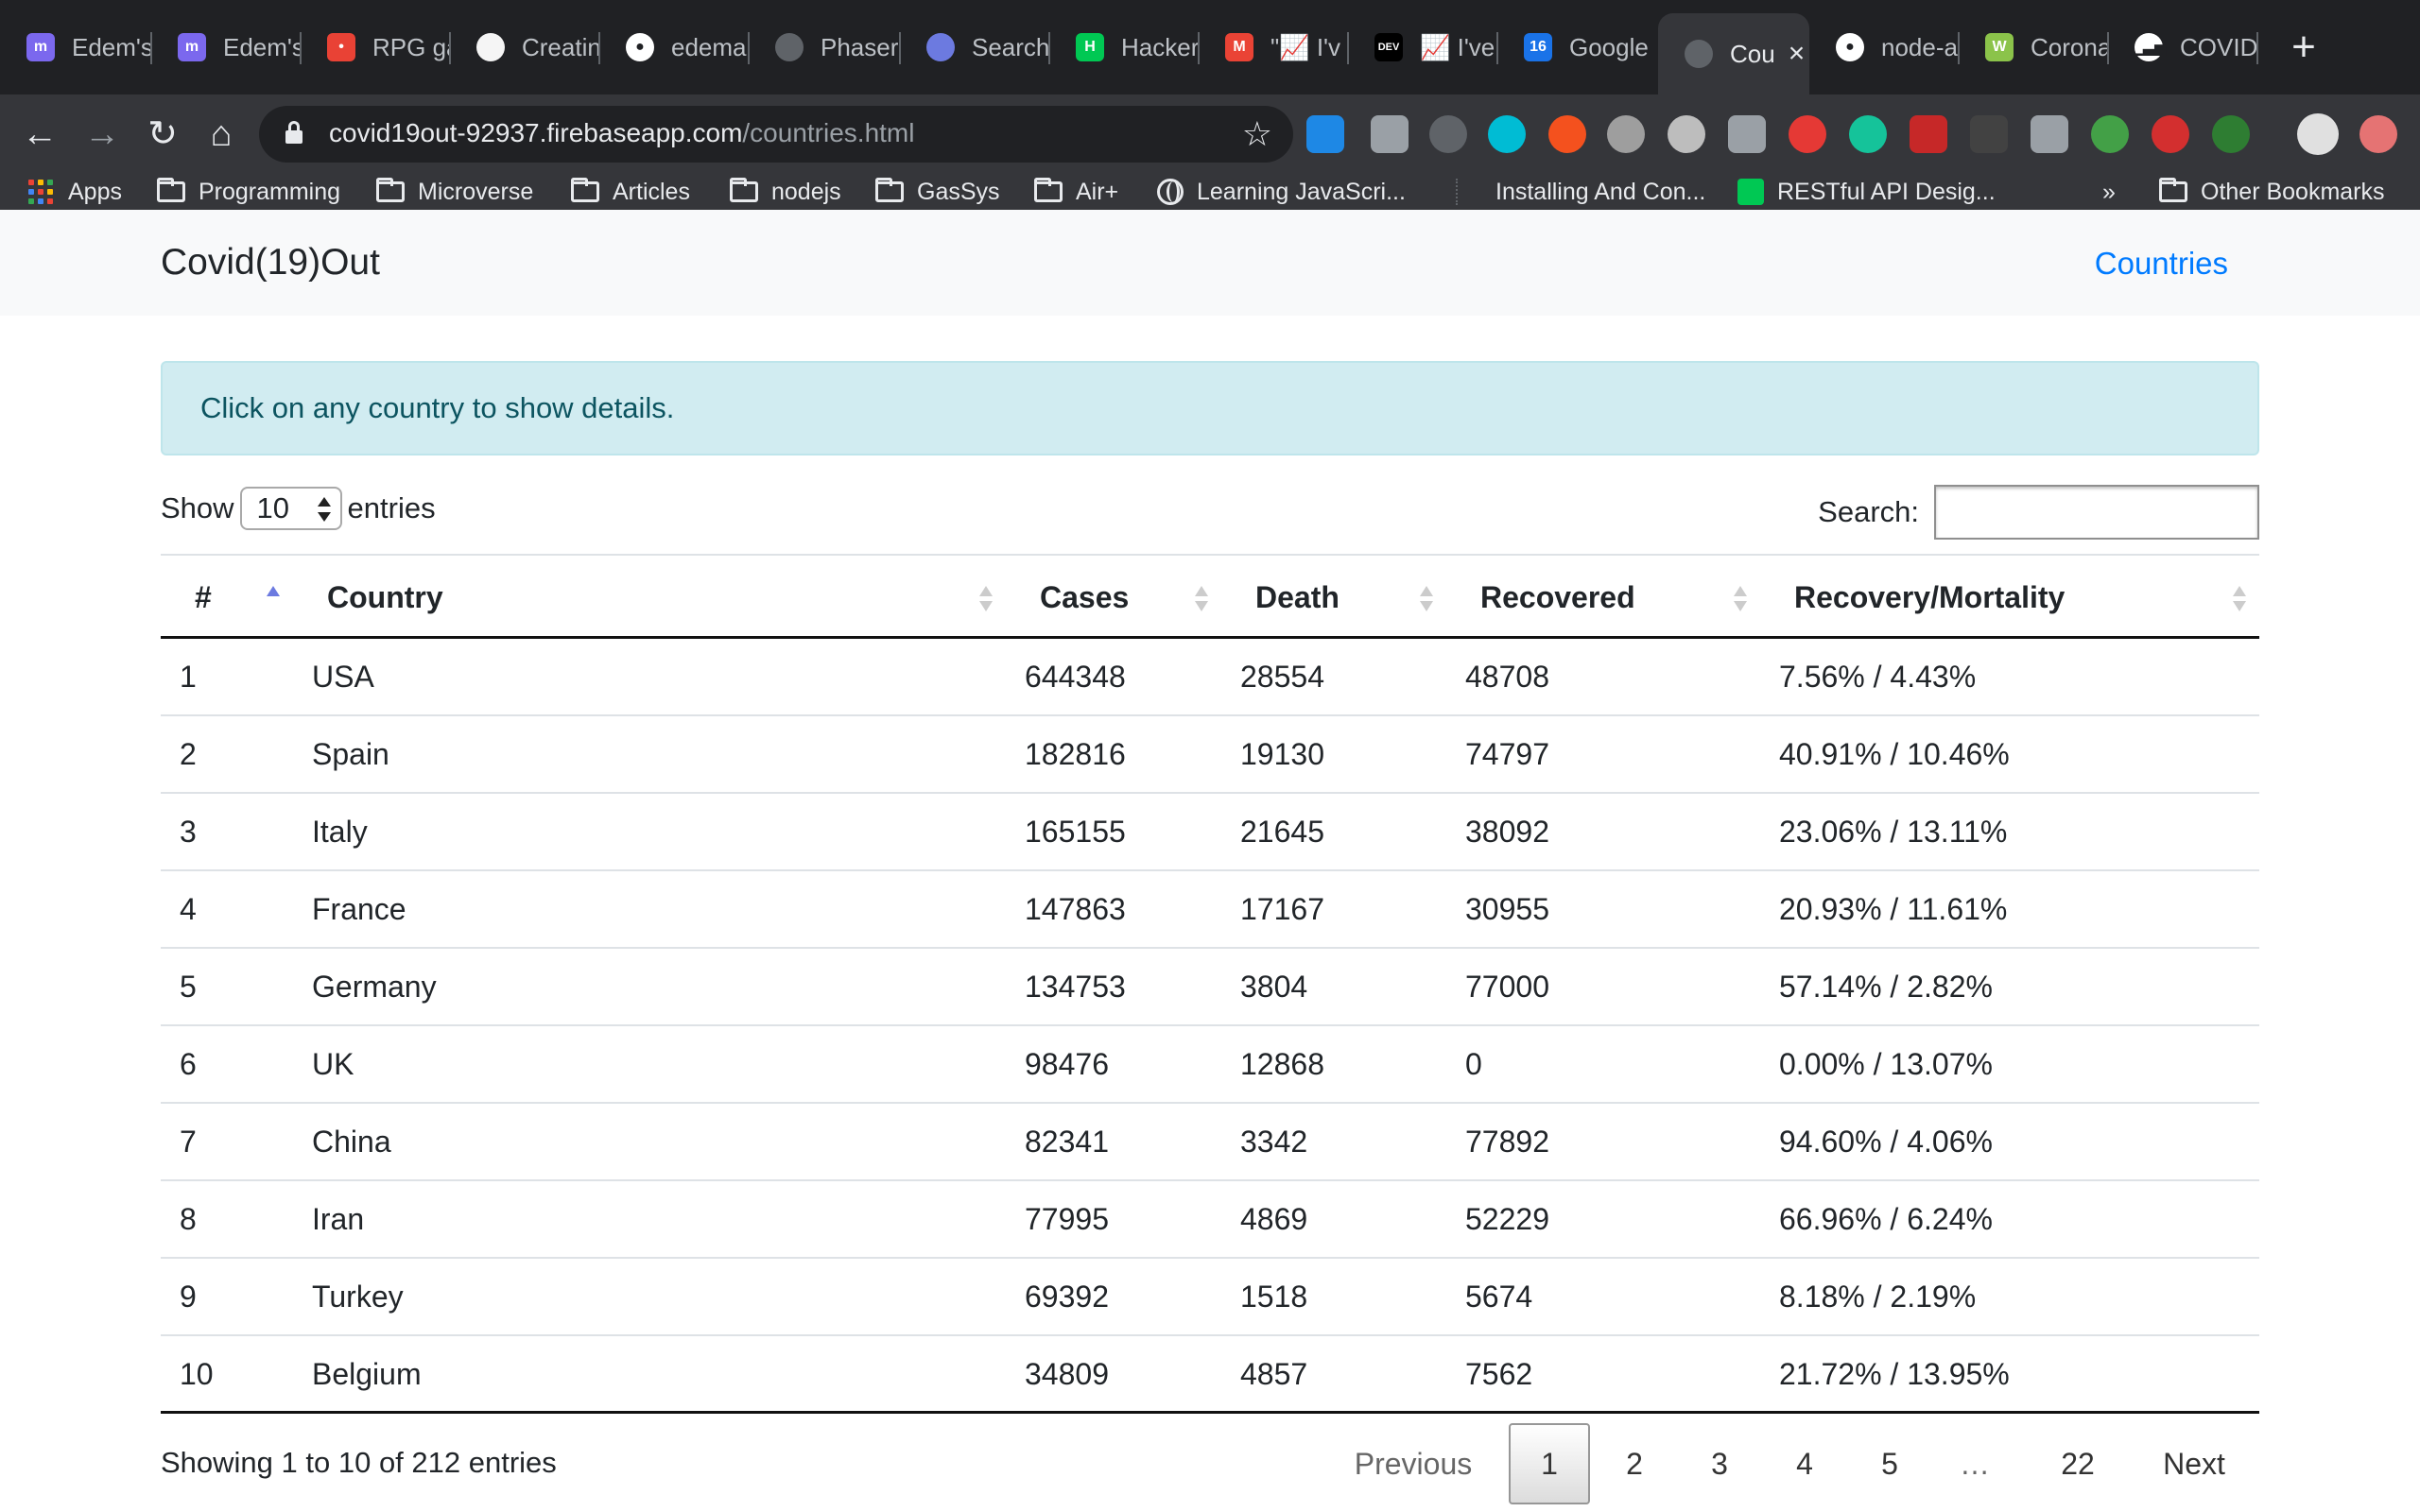 The height and width of the screenshot is (1512, 2420). Describe the element at coordinates (1423, 47) in the screenshot. I see `browser-tab: DEV 📈 I've` at that location.